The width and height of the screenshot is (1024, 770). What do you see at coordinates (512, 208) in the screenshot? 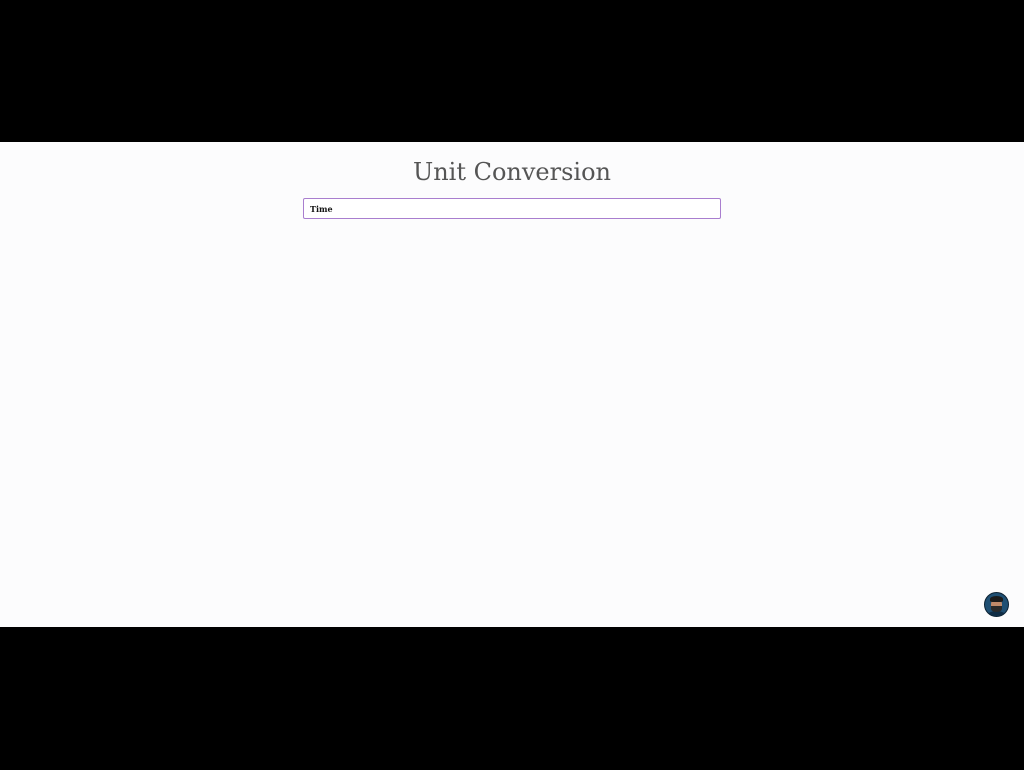
I see `unit-category-select: Time` at bounding box center [512, 208].